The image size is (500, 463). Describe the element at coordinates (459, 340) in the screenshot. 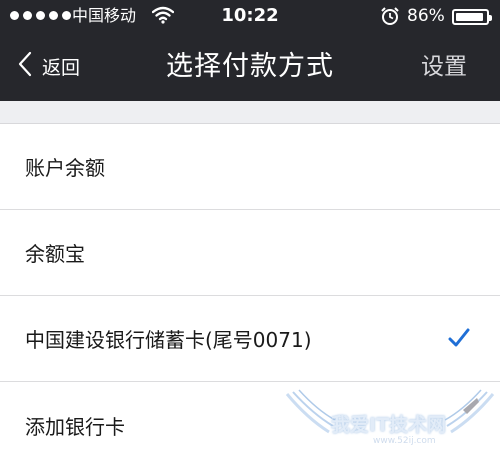

I see `checkmark-icon` at that location.